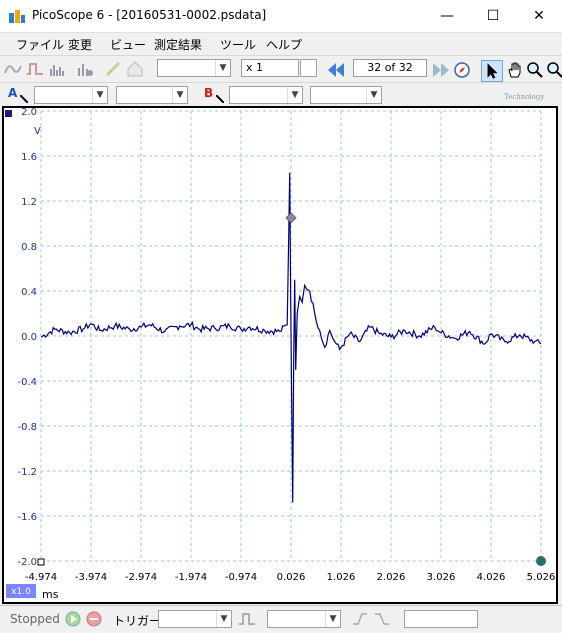 The image size is (562, 633). What do you see at coordinates (554, 70) in the screenshot?
I see `zoom-out-icon` at bounding box center [554, 70].